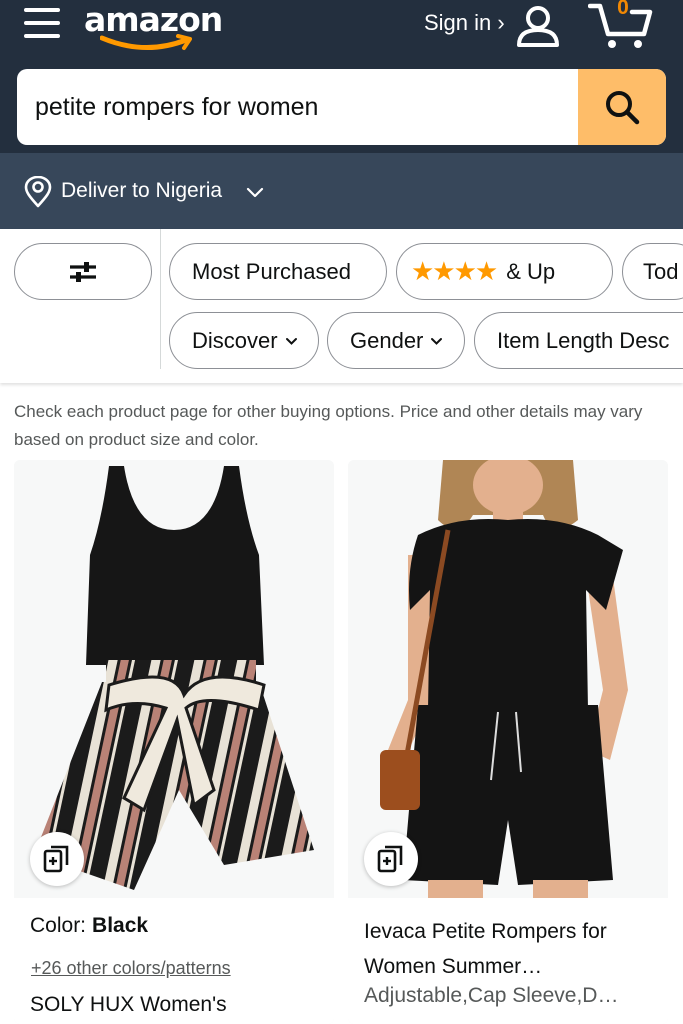 The image size is (683, 1024). Describe the element at coordinates (128, 1005) in the screenshot. I see `product-title: SOLY HUX Women's` at that location.